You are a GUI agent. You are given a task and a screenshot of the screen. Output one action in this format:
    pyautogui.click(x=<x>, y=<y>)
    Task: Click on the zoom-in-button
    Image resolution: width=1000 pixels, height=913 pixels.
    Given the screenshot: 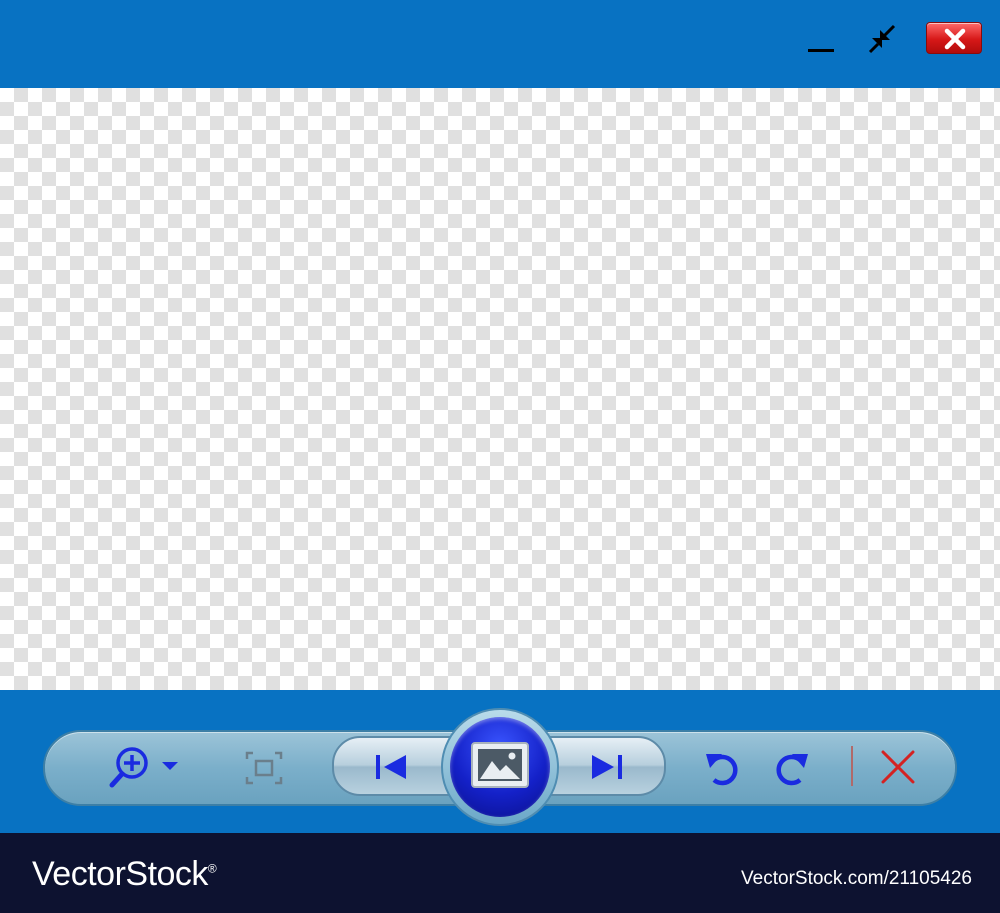 What is the action you would take?
    pyautogui.click(x=147, y=768)
    